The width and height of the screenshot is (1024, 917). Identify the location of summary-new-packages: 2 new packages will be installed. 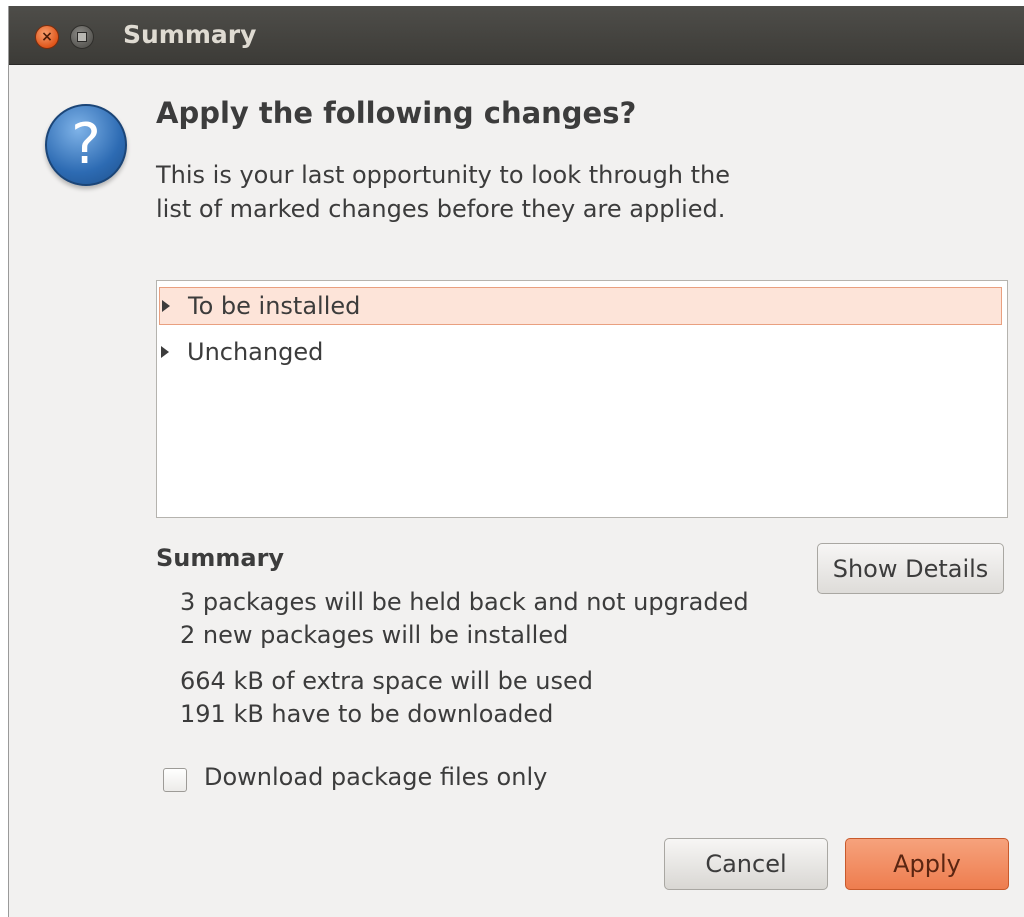
(374, 635).